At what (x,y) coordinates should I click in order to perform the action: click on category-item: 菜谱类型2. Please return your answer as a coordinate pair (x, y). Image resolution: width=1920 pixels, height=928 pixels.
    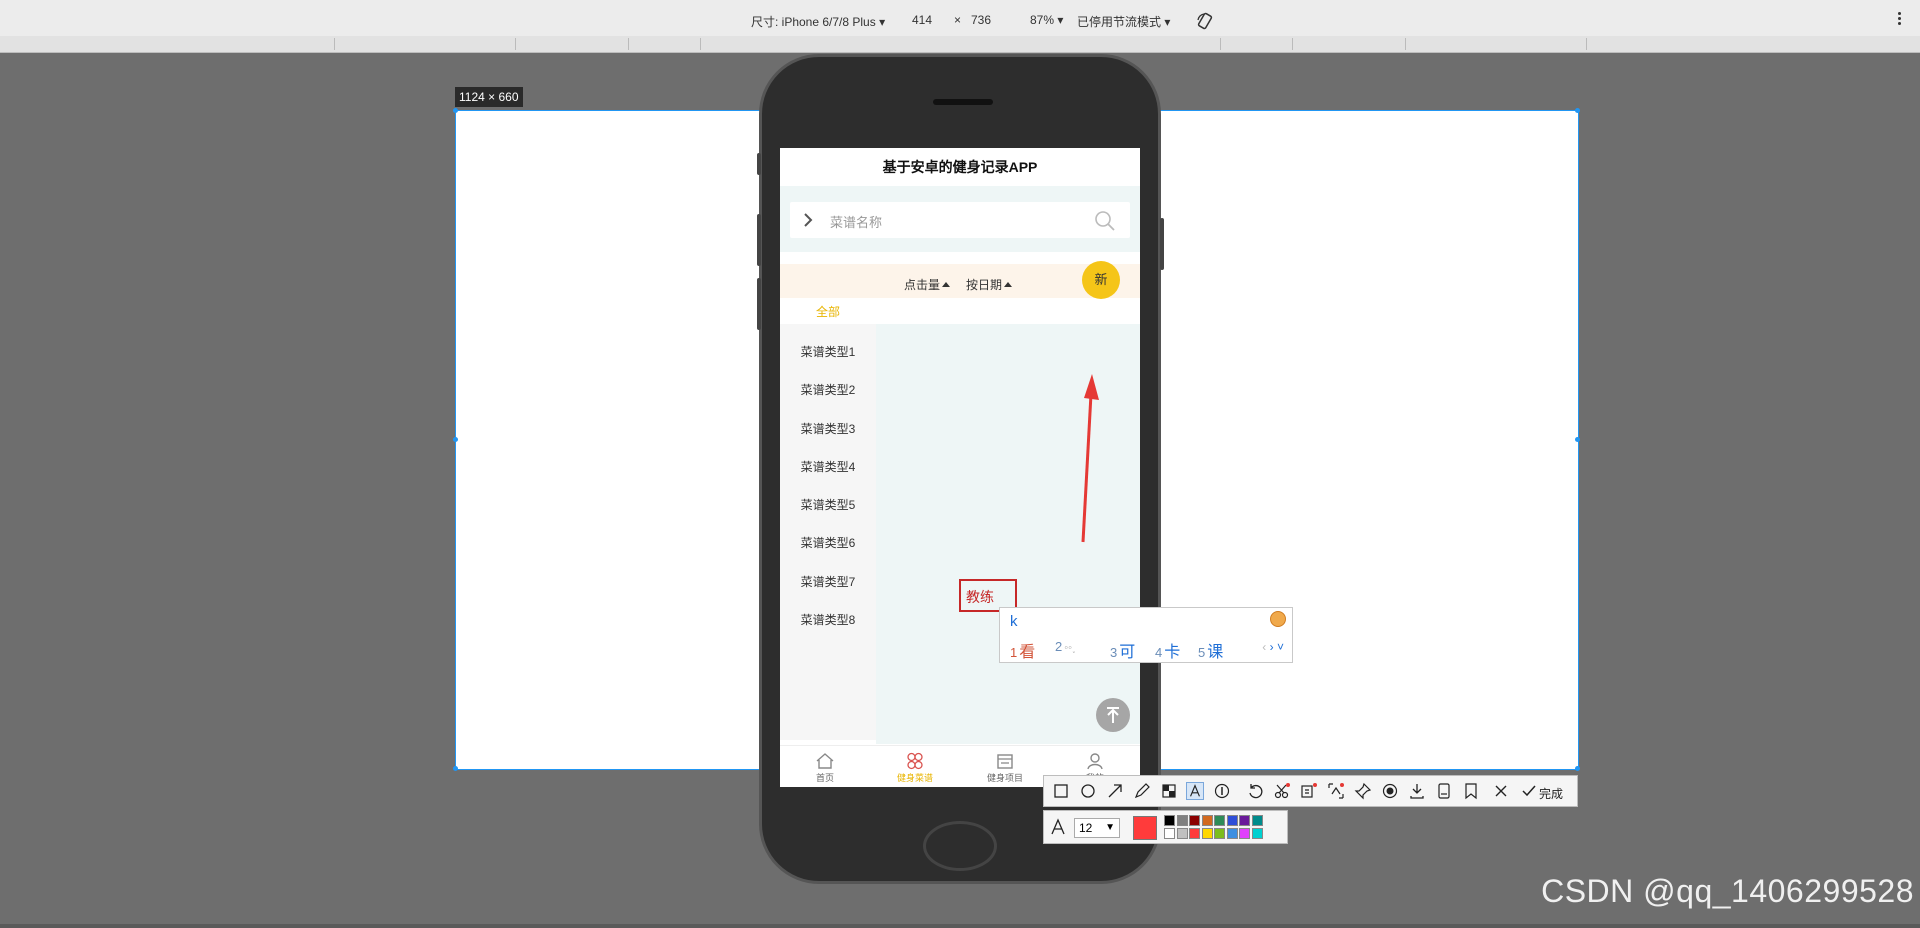
    Looking at the image, I should click on (828, 389).